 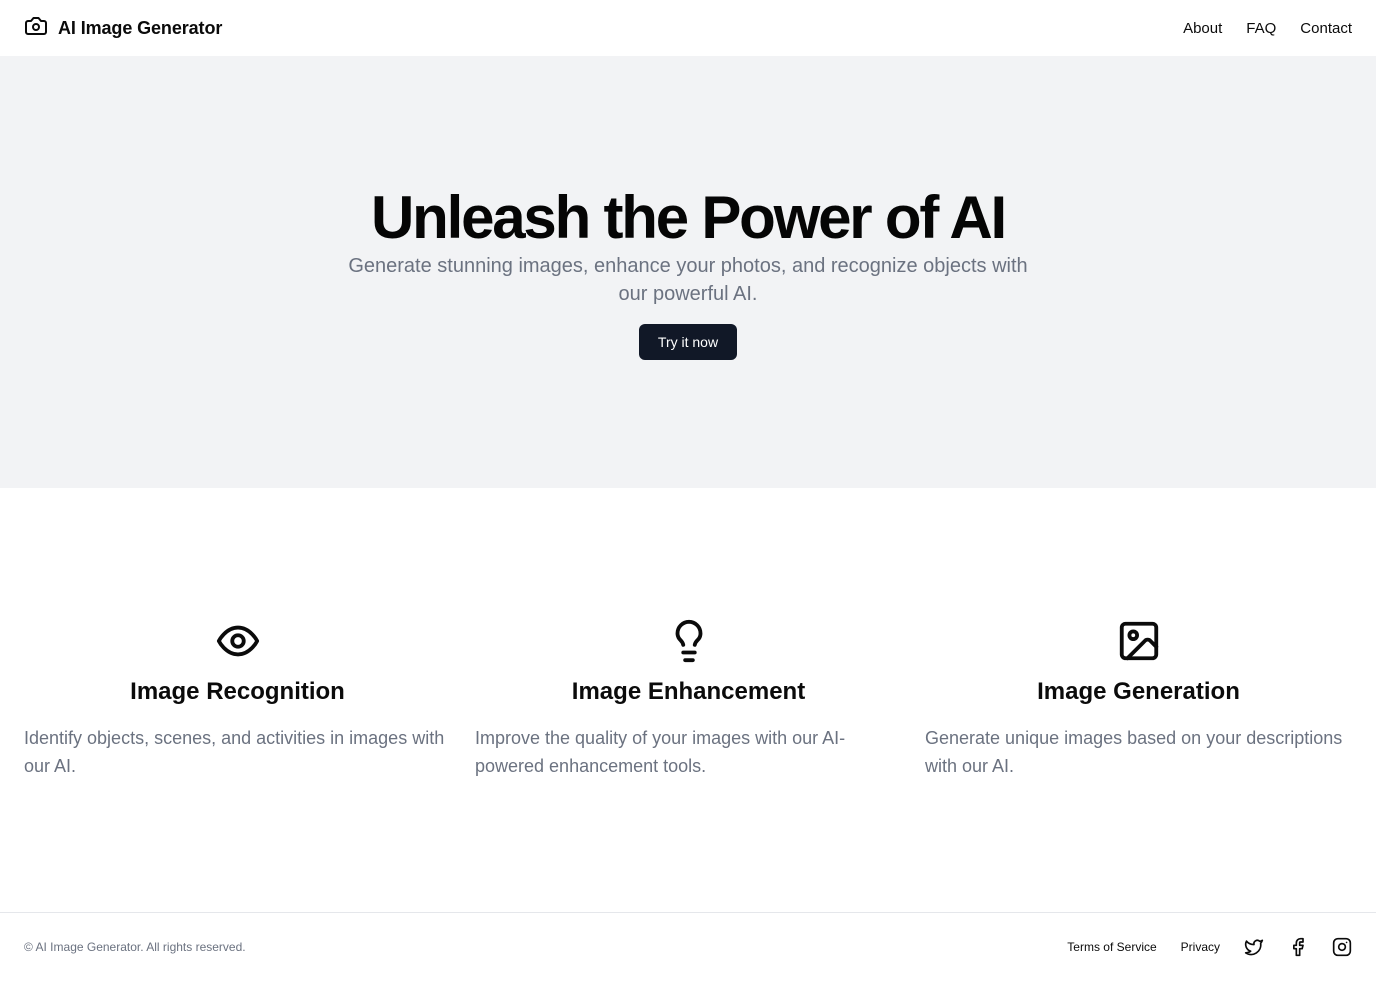 What do you see at coordinates (237, 691) in the screenshot?
I see `feature-title: Image Recognition` at bounding box center [237, 691].